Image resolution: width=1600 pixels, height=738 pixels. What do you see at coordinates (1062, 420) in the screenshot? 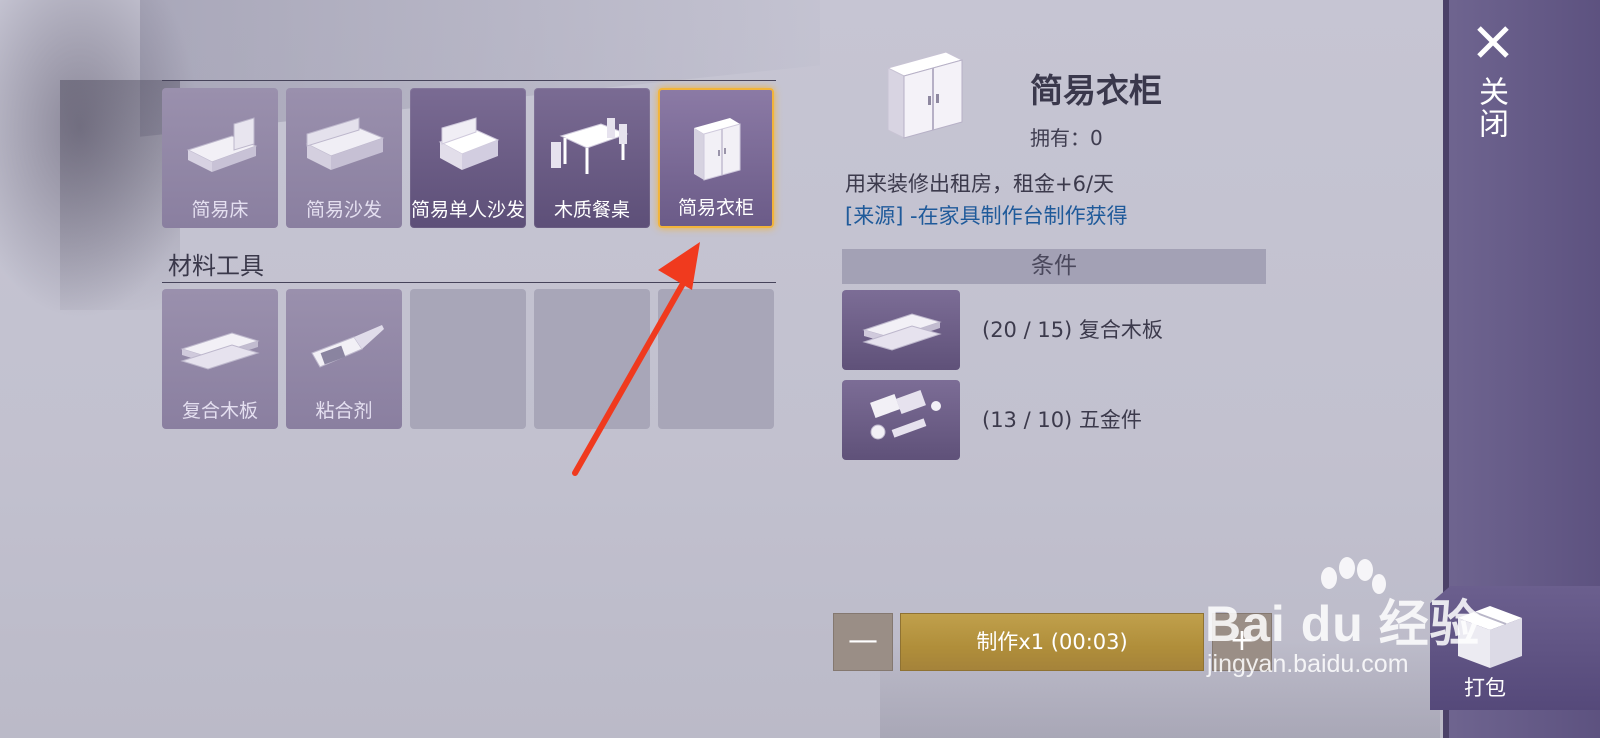
I see `condition-text: (13 / 10) 五金件` at bounding box center [1062, 420].